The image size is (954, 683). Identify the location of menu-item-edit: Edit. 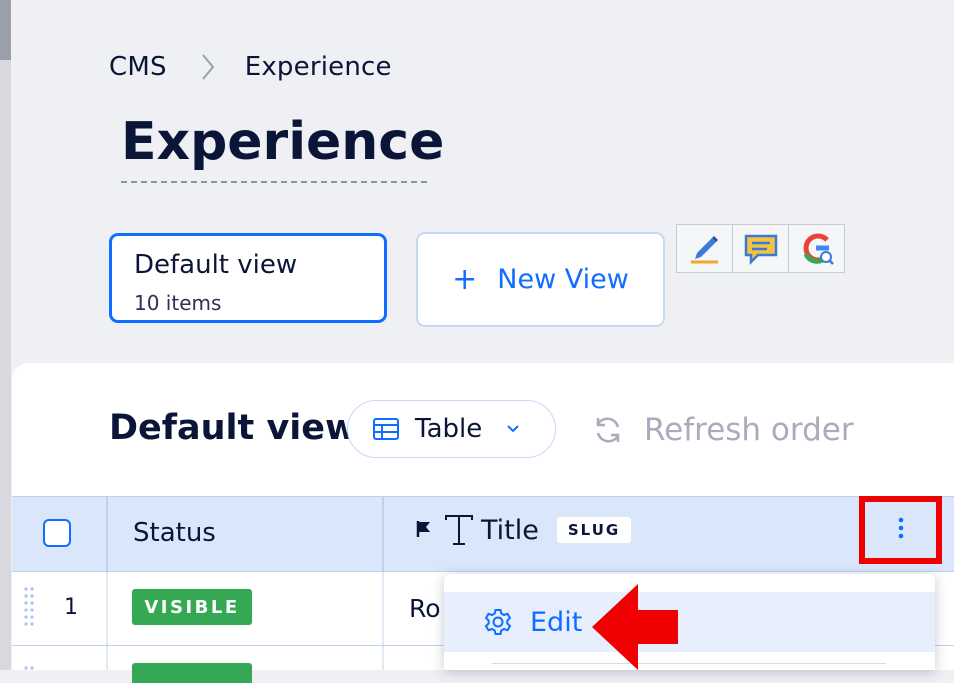
(689, 622).